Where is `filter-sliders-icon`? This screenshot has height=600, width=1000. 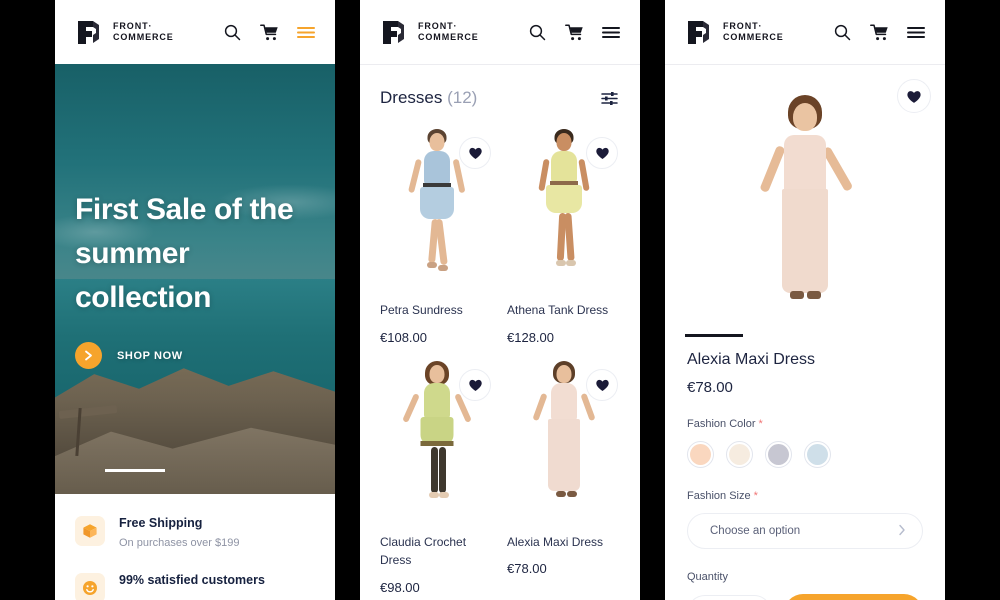
filter-sliders-icon is located at coordinates (609, 98).